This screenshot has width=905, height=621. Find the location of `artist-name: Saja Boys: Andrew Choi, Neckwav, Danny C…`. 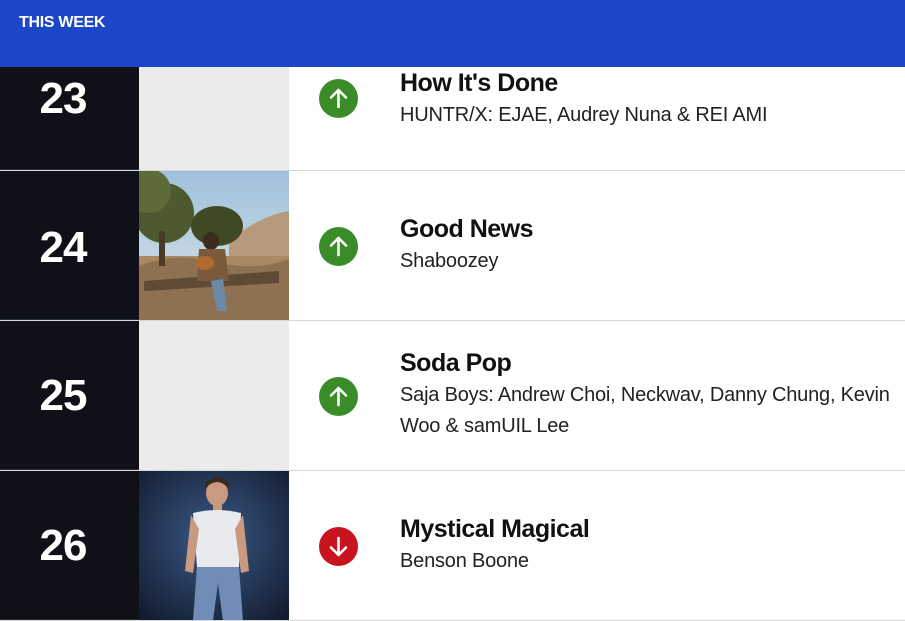

artist-name: Saja Boys: Andrew Choi, Neckwav, Danny C… is located at coordinates (647, 411).